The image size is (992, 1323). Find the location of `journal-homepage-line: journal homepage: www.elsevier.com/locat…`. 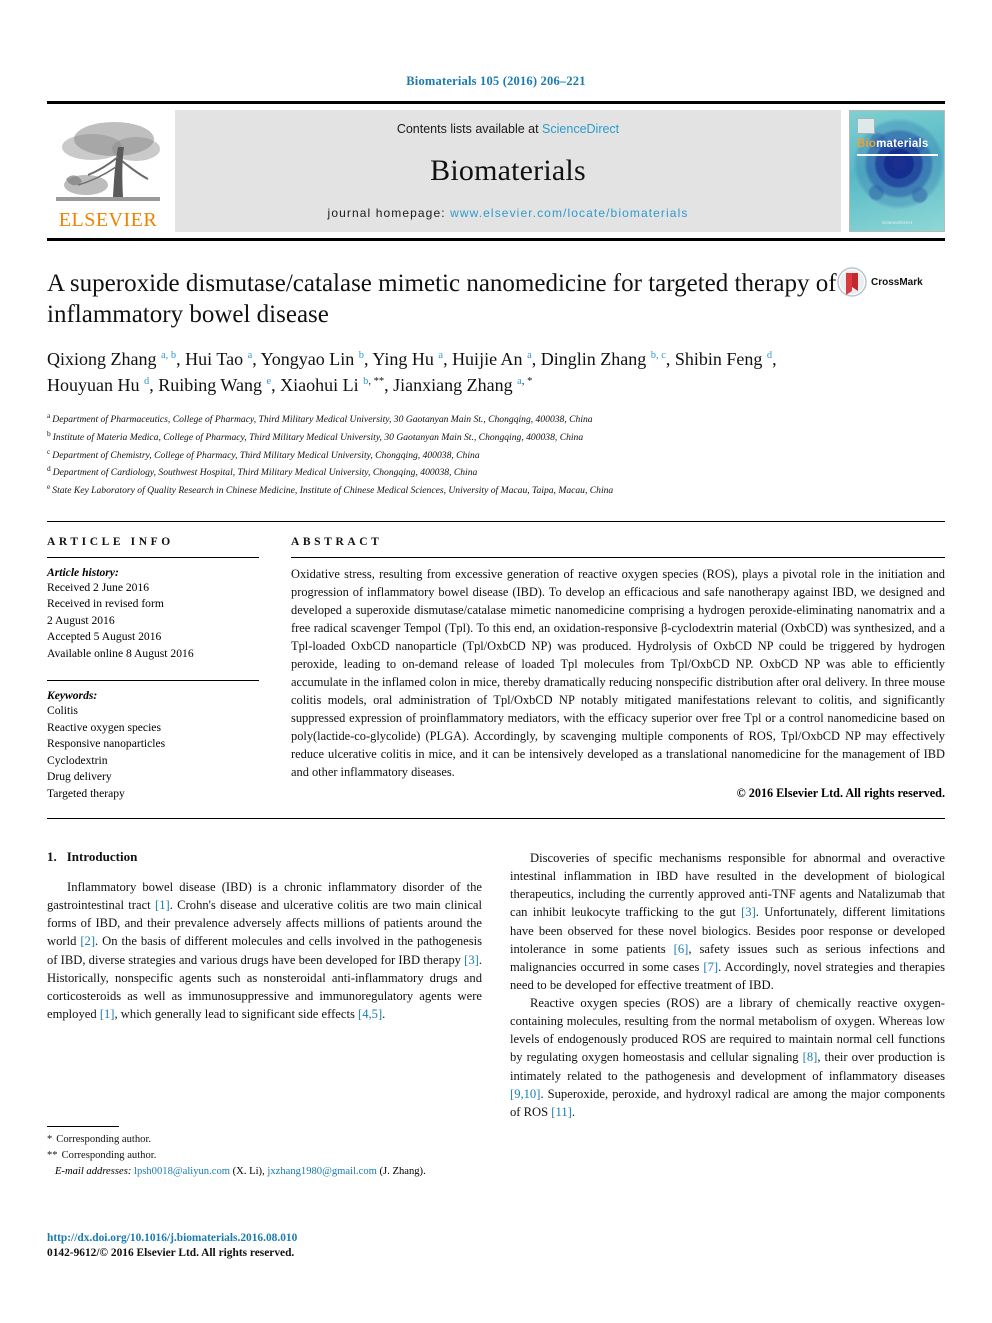

journal-homepage-line: journal homepage: www.elsevier.com/locat… is located at coordinates (508, 213).